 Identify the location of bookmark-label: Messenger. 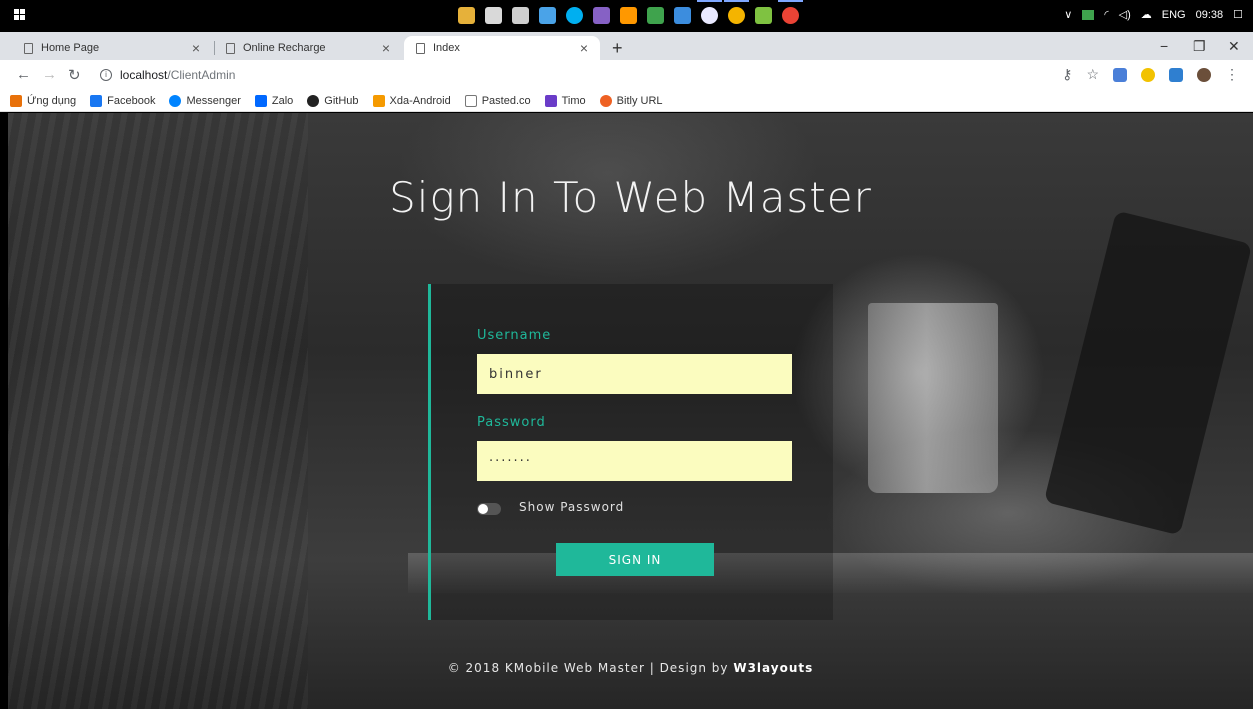
(213, 100).